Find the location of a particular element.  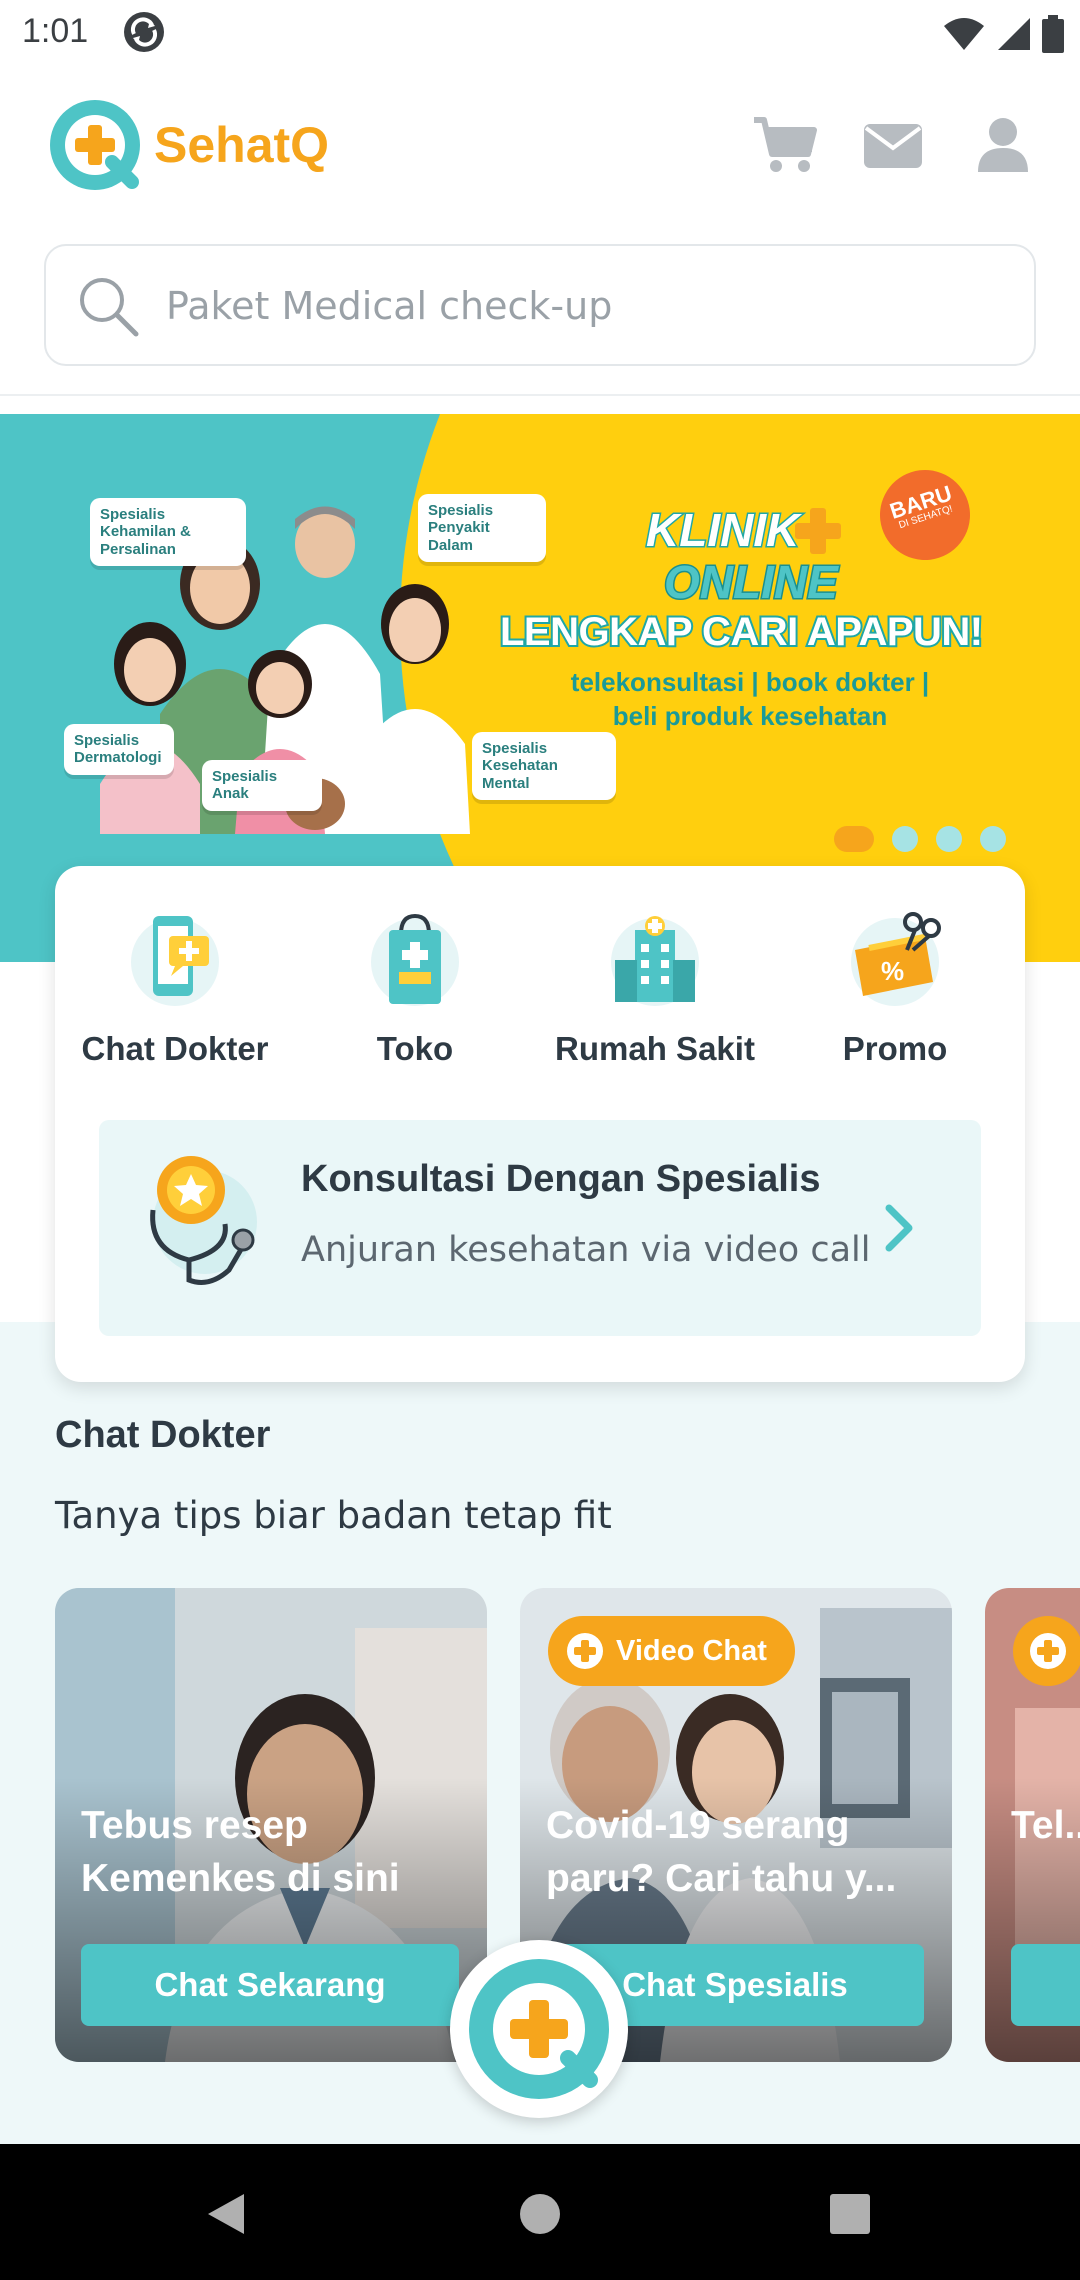

phone-chat-icon is located at coordinates (175, 961).